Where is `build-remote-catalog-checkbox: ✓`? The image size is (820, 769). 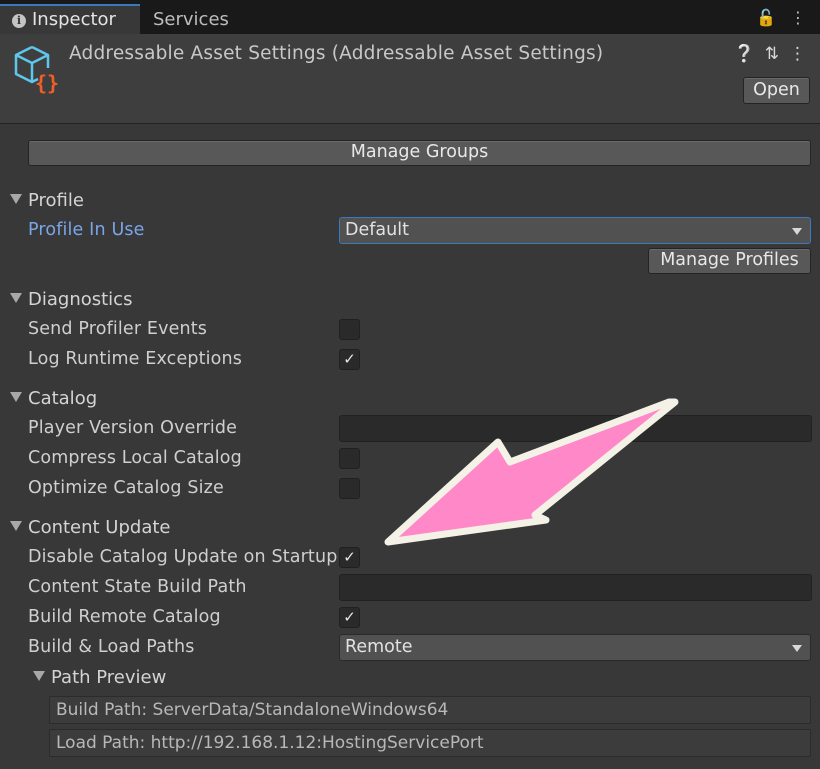 build-remote-catalog-checkbox: ✓ is located at coordinates (349, 617).